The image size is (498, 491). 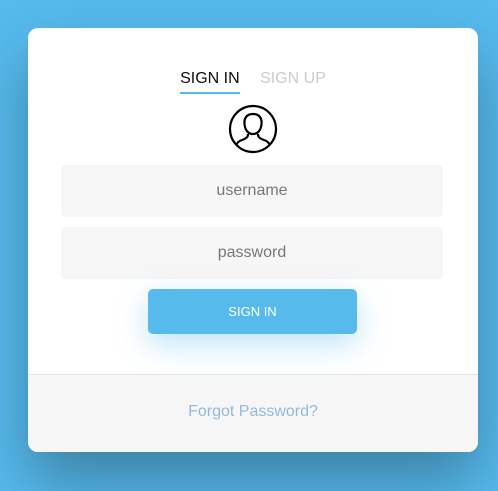 What do you see at coordinates (253, 129) in the screenshot?
I see `user-icon` at bounding box center [253, 129].